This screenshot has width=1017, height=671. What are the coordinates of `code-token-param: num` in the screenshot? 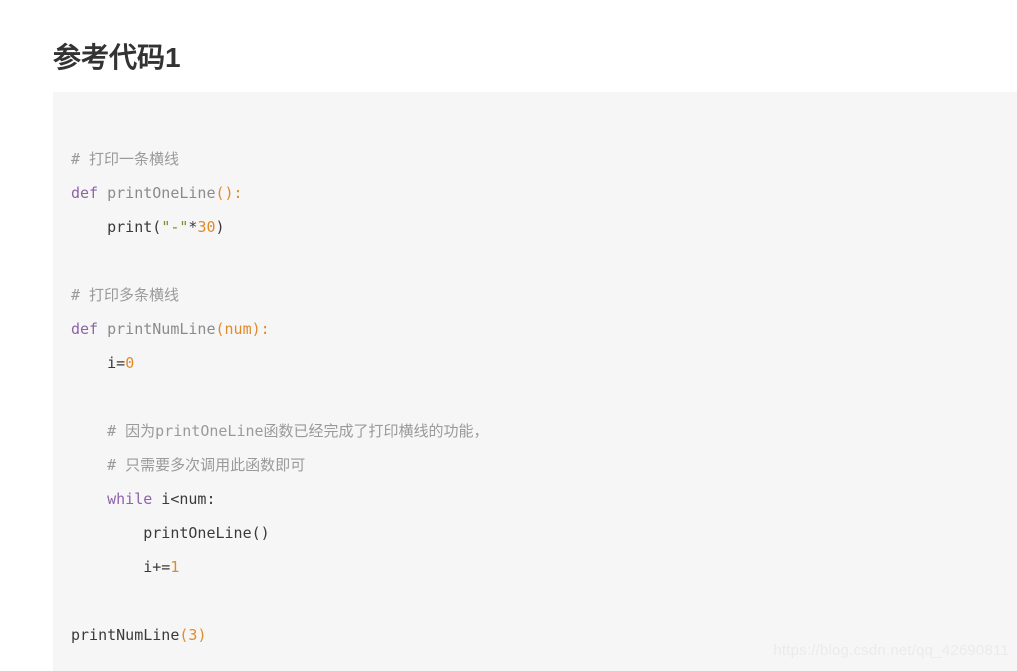 It's located at (238, 329).